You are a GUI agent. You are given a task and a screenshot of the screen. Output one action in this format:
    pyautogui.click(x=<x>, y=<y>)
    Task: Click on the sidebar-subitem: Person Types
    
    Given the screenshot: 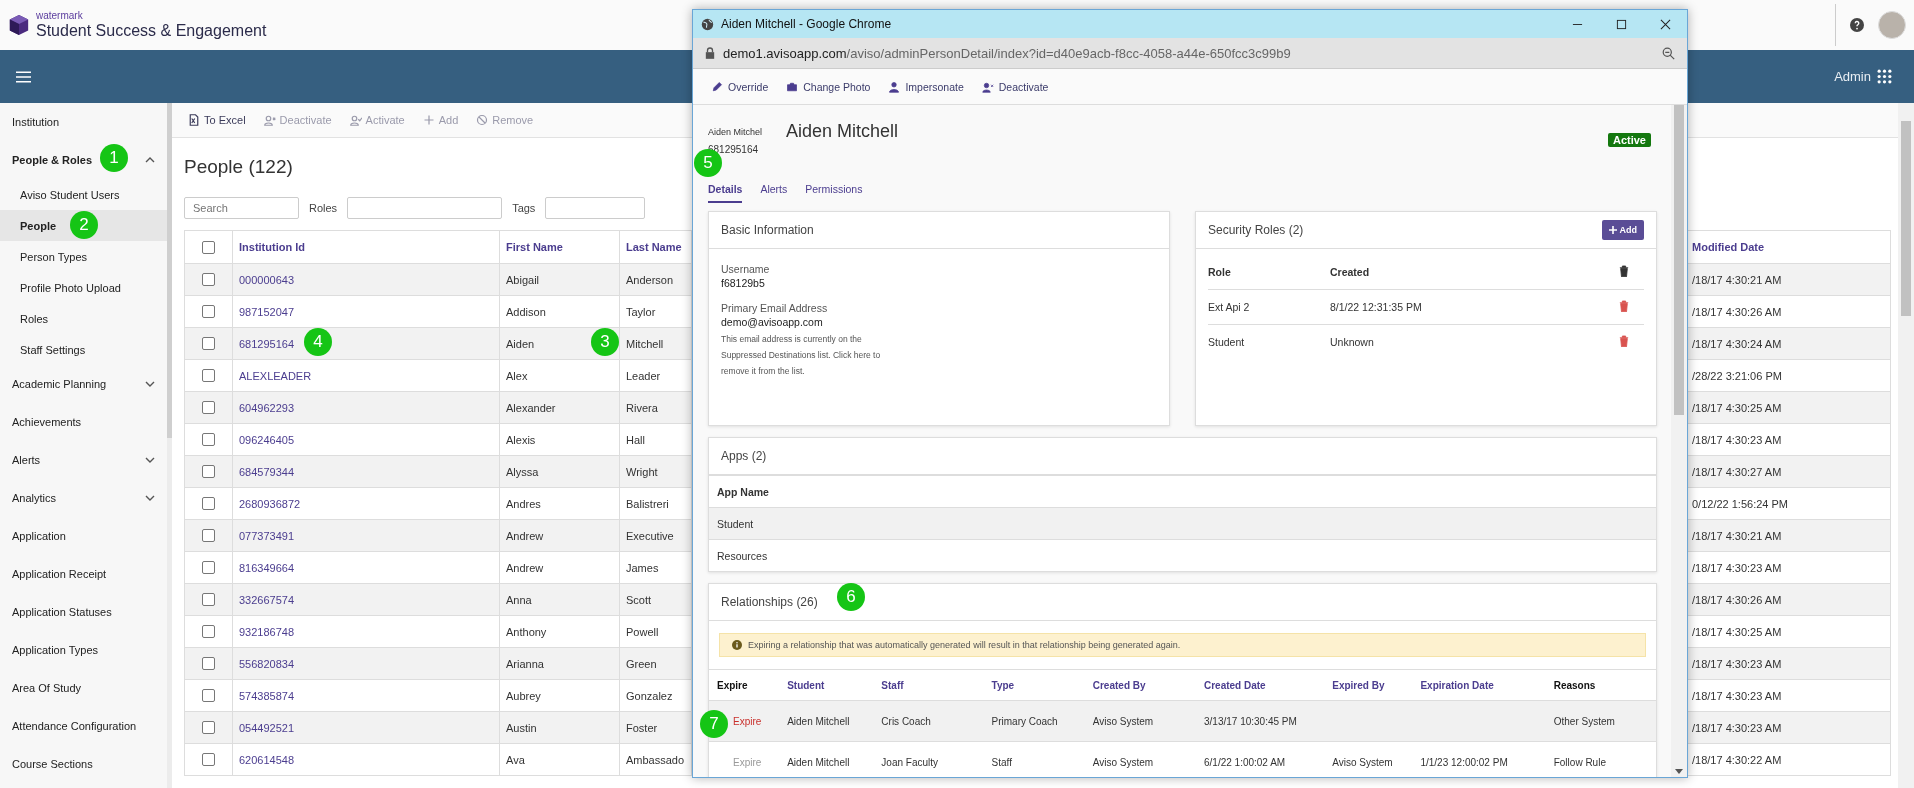 What is the action you would take?
    pyautogui.click(x=83, y=256)
    